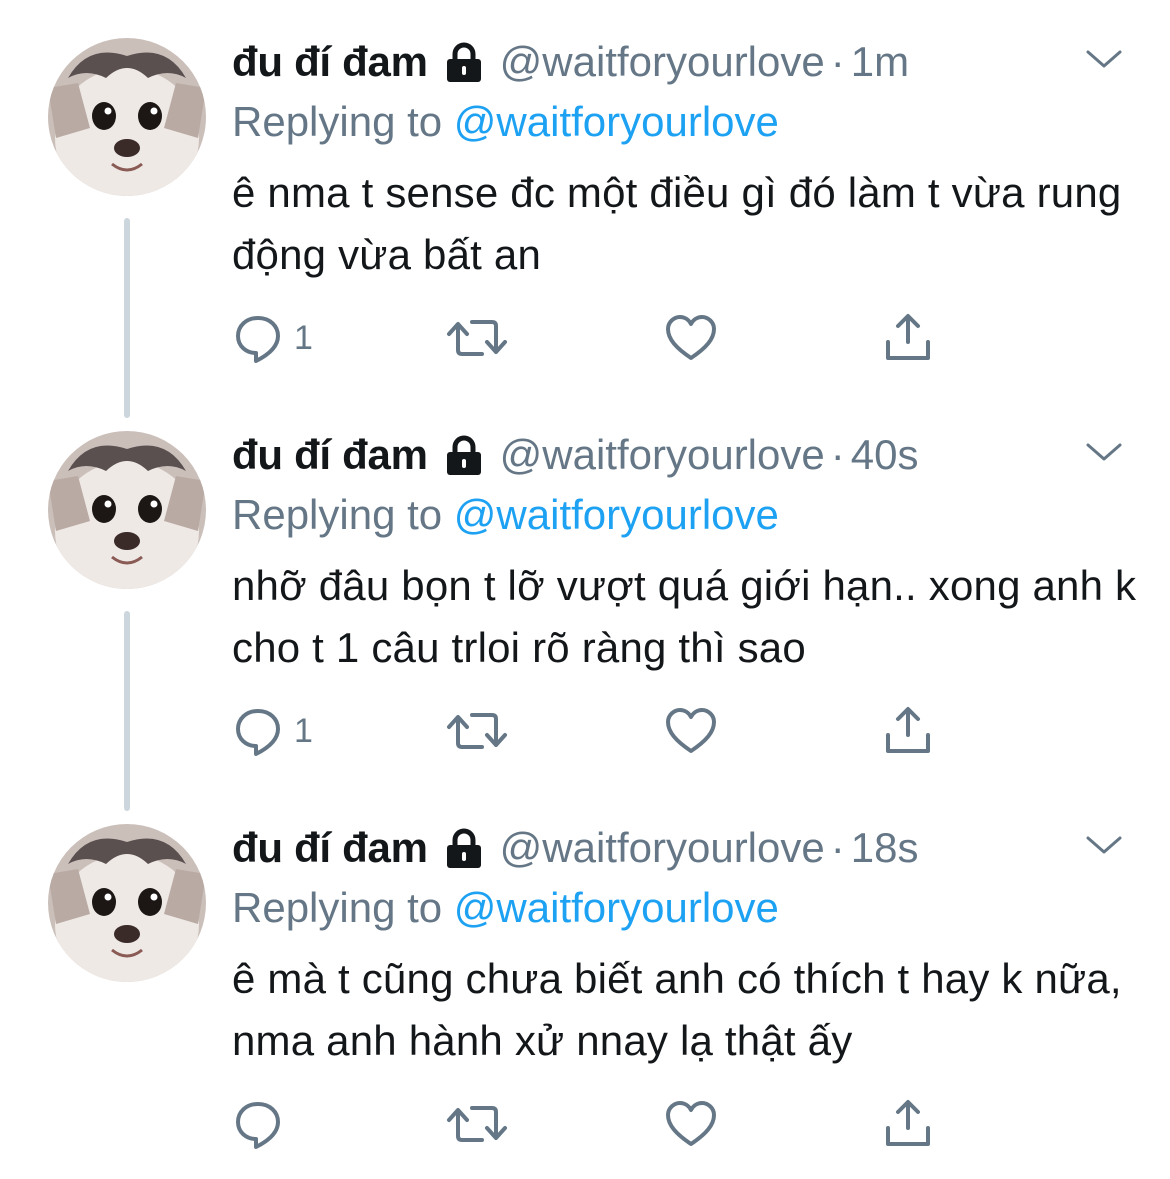 Image resolution: width=1170 pixels, height=1179 pixels. I want to click on timestamp: 18s, so click(885, 848).